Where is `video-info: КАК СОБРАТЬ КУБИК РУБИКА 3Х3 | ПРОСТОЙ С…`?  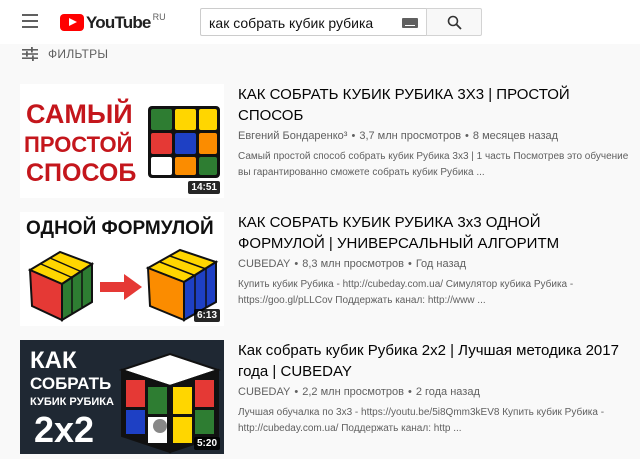 video-info: КАК СОБРАТЬ КУБИК РУБИКА 3Х3 | ПРОСТОЙ С… is located at coordinates (434, 132).